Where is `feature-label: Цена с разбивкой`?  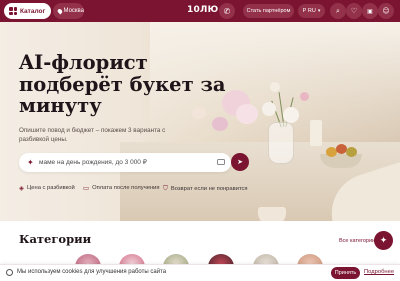 feature-label: Цена с разбивкой is located at coordinates (51, 188).